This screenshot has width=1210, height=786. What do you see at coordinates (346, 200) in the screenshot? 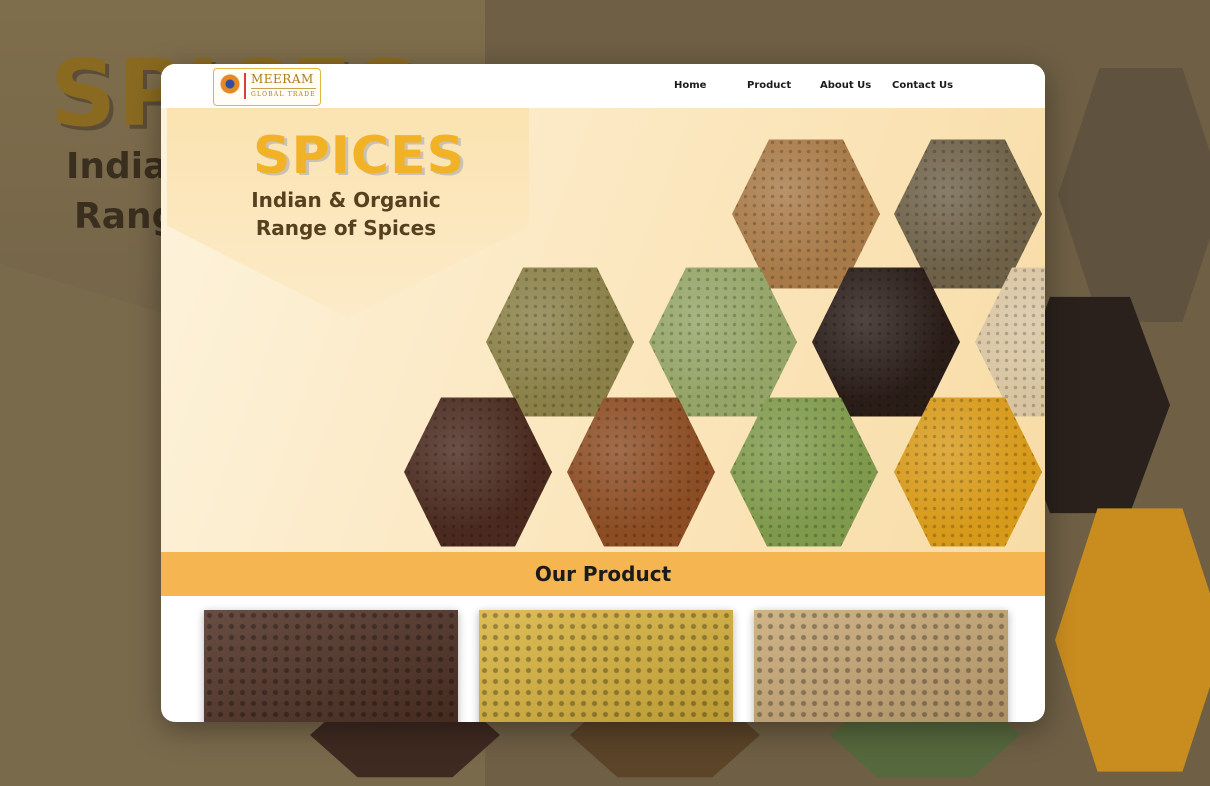
I see `hero-subtitle-line1: Indian & Organic` at bounding box center [346, 200].